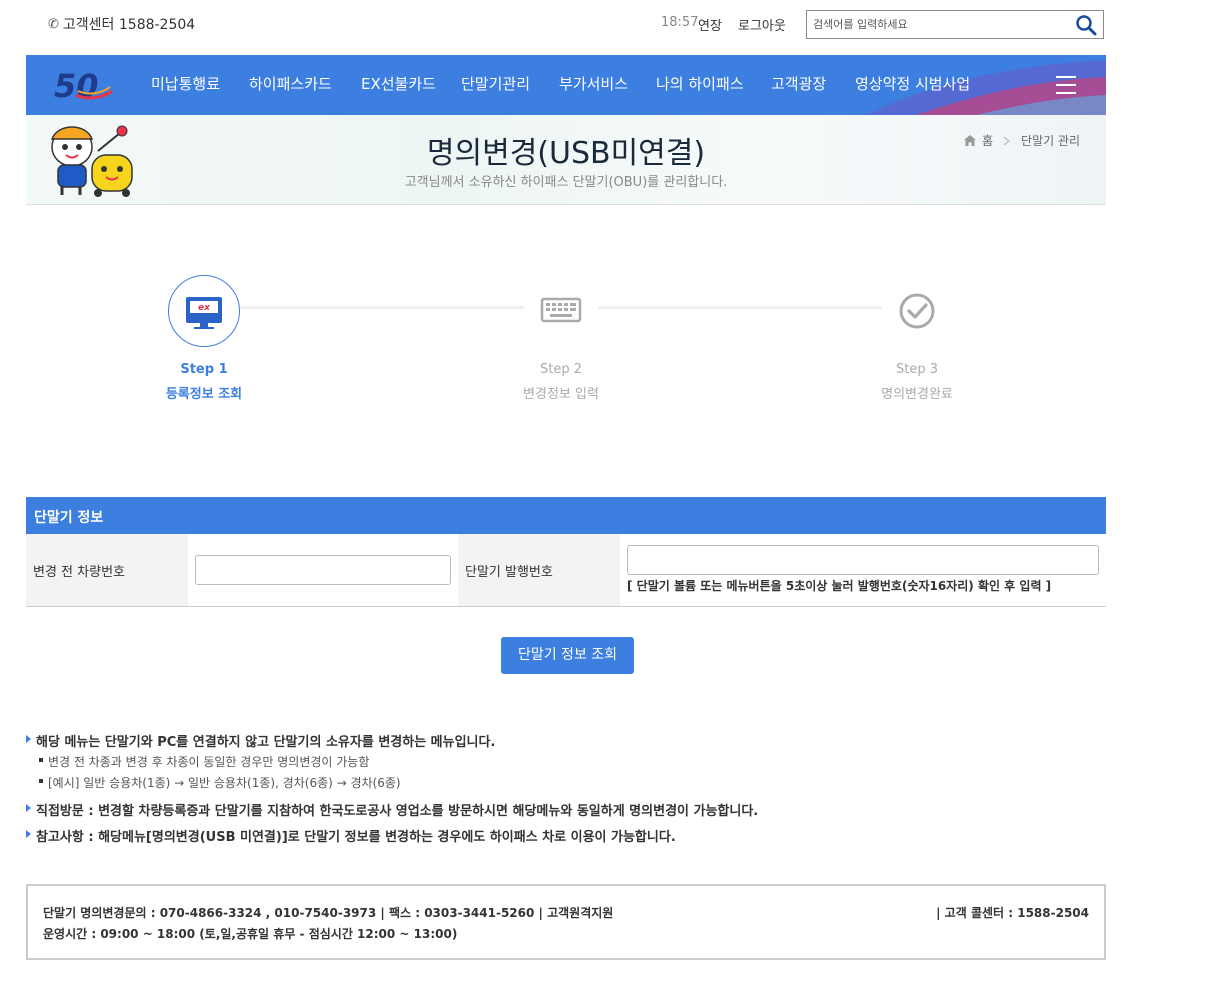 Image resolution: width=1221 pixels, height=989 pixels. Describe the element at coordinates (1012, 913) in the screenshot. I see `call-center: | 고객 콜센터 : 1588-2504` at that location.